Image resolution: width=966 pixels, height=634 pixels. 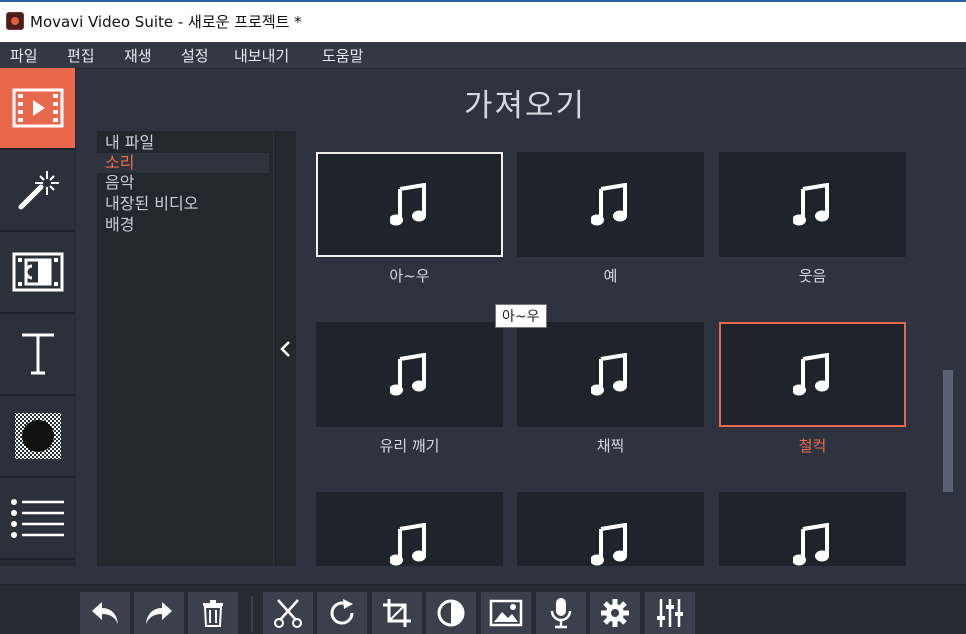 I want to click on media-card-selected, so click(x=812, y=374).